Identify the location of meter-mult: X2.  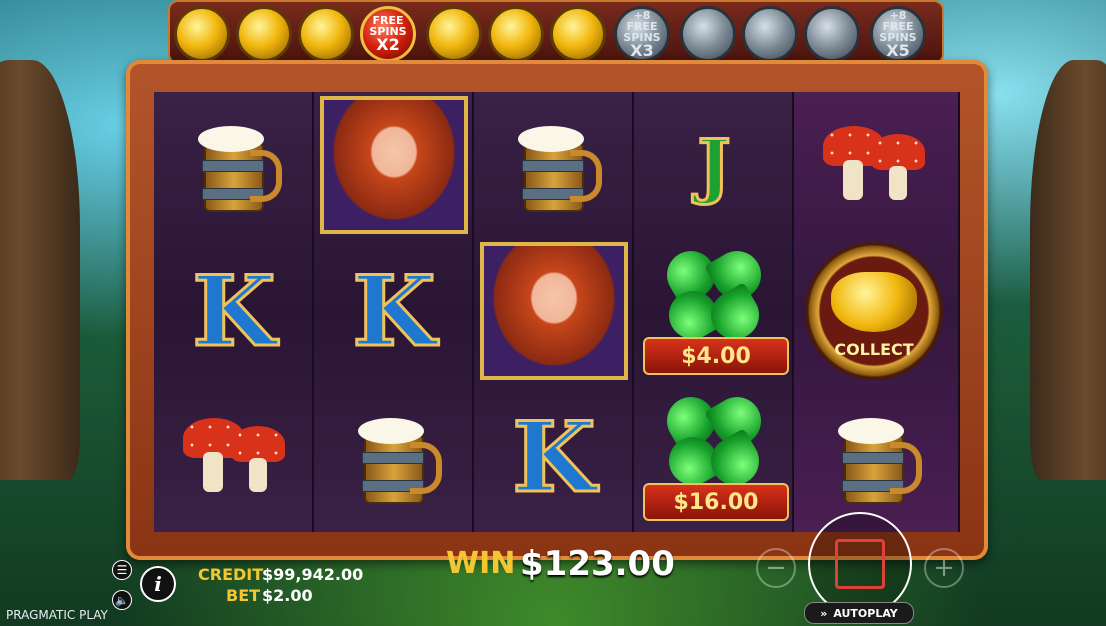
(388, 44).